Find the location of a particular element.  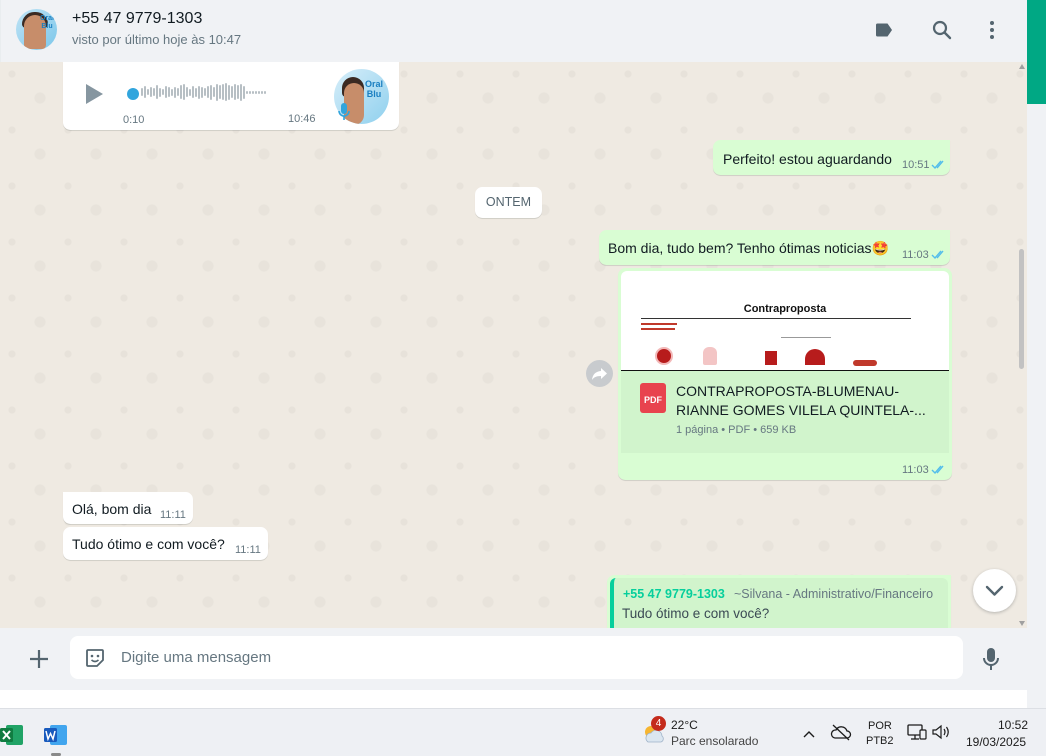

document-meta: 1 página • PDF • 659 KB is located at coordinates (736, 430).